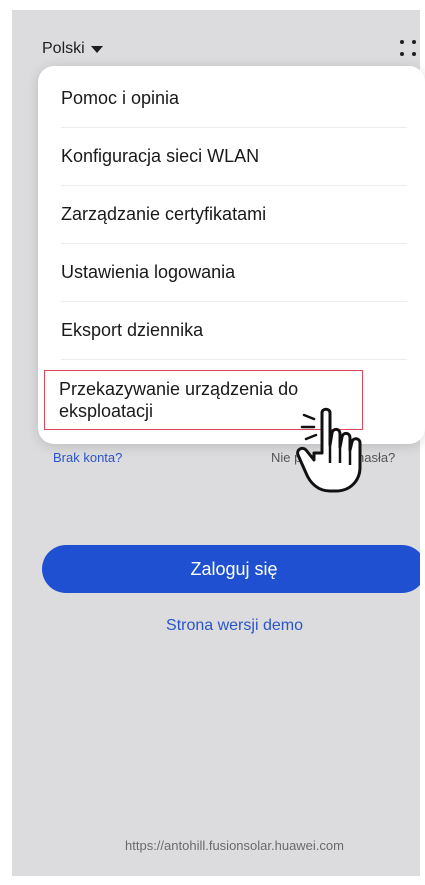  What do you see at coordinates (87, 457) in the screenshot?
I see `no-account-link: Brak konta?` at bounding box center [87, 457].